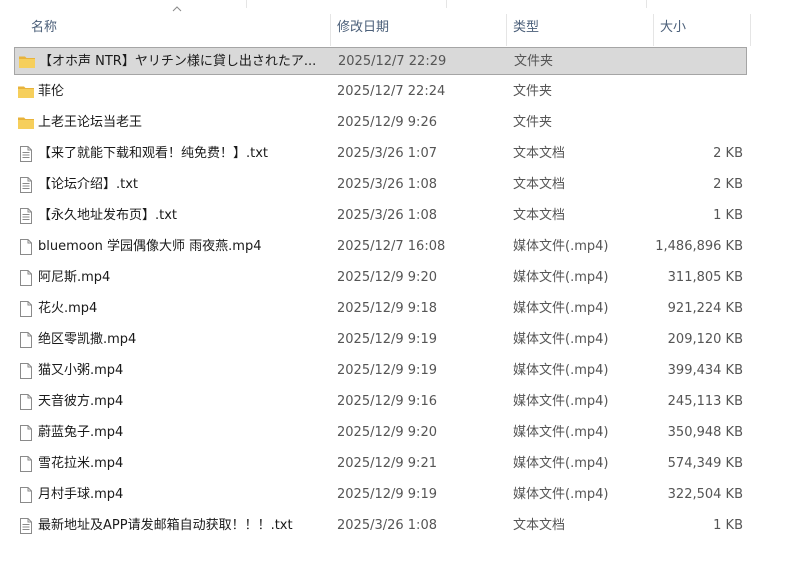 The image size is (800, 571). Describe the element at coordinates (705, 370) in the screenshot. I see `file-size: 399,434 KB` at that location.